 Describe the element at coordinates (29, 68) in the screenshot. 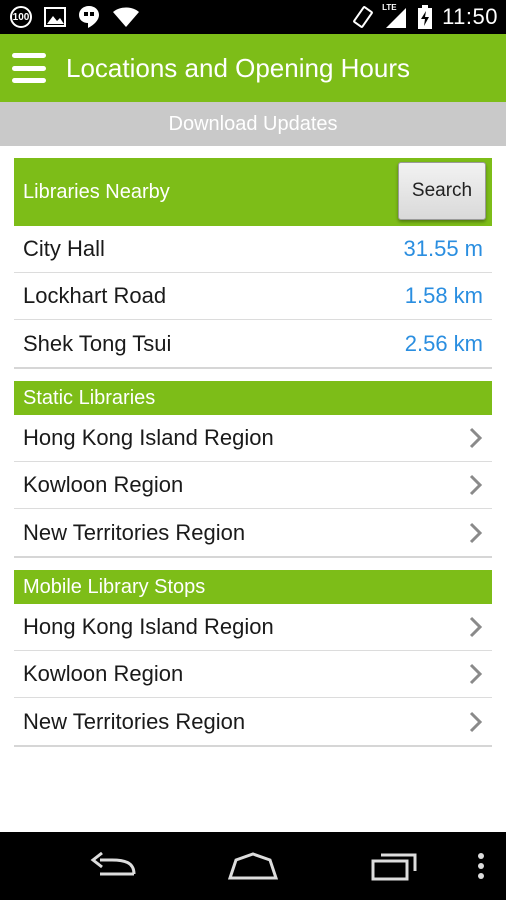

I see `hamburger-icon` at that location.